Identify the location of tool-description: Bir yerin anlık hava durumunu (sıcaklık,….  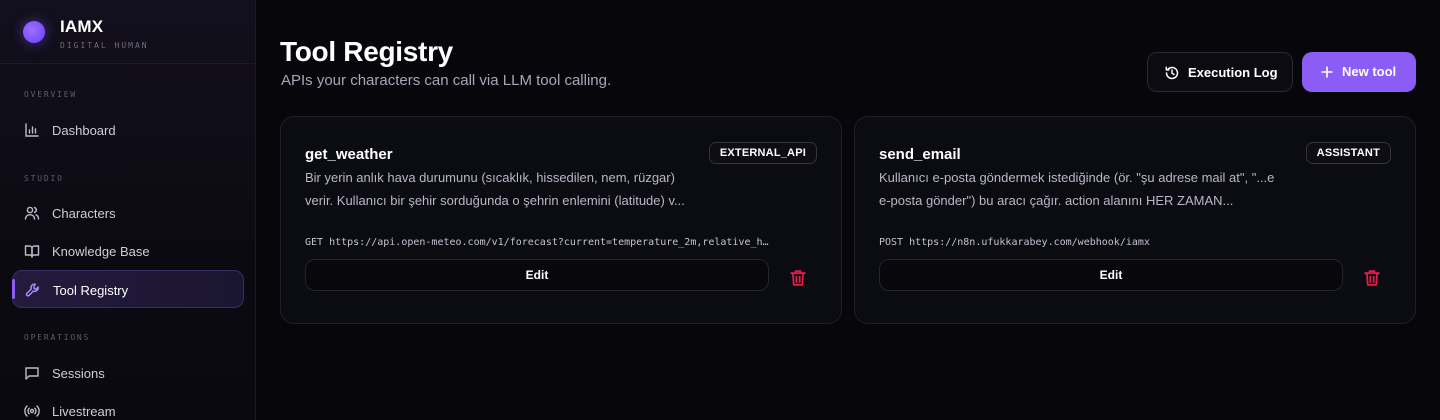
(510, 189).